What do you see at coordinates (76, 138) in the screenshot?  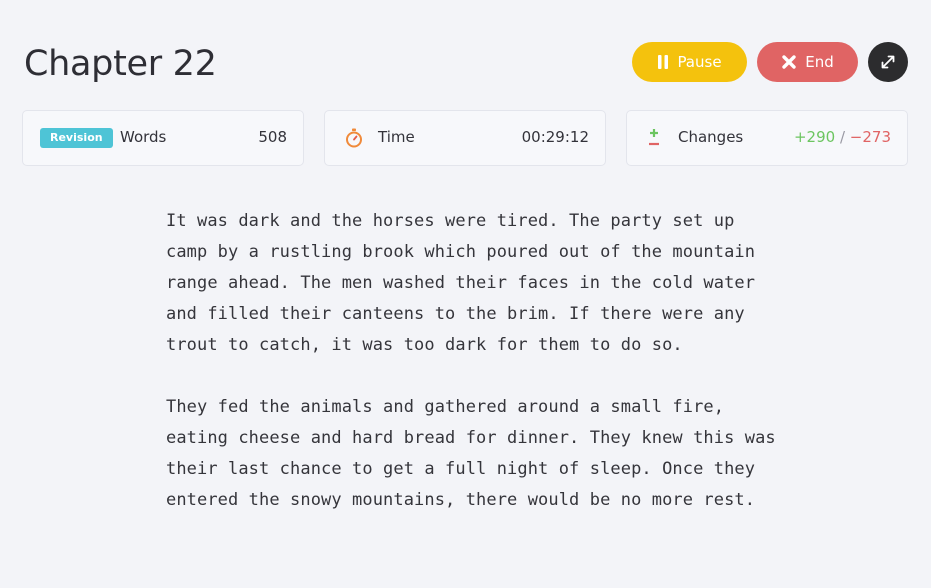 I see `revision-badge: Revision` at bounding box center [76, 138].